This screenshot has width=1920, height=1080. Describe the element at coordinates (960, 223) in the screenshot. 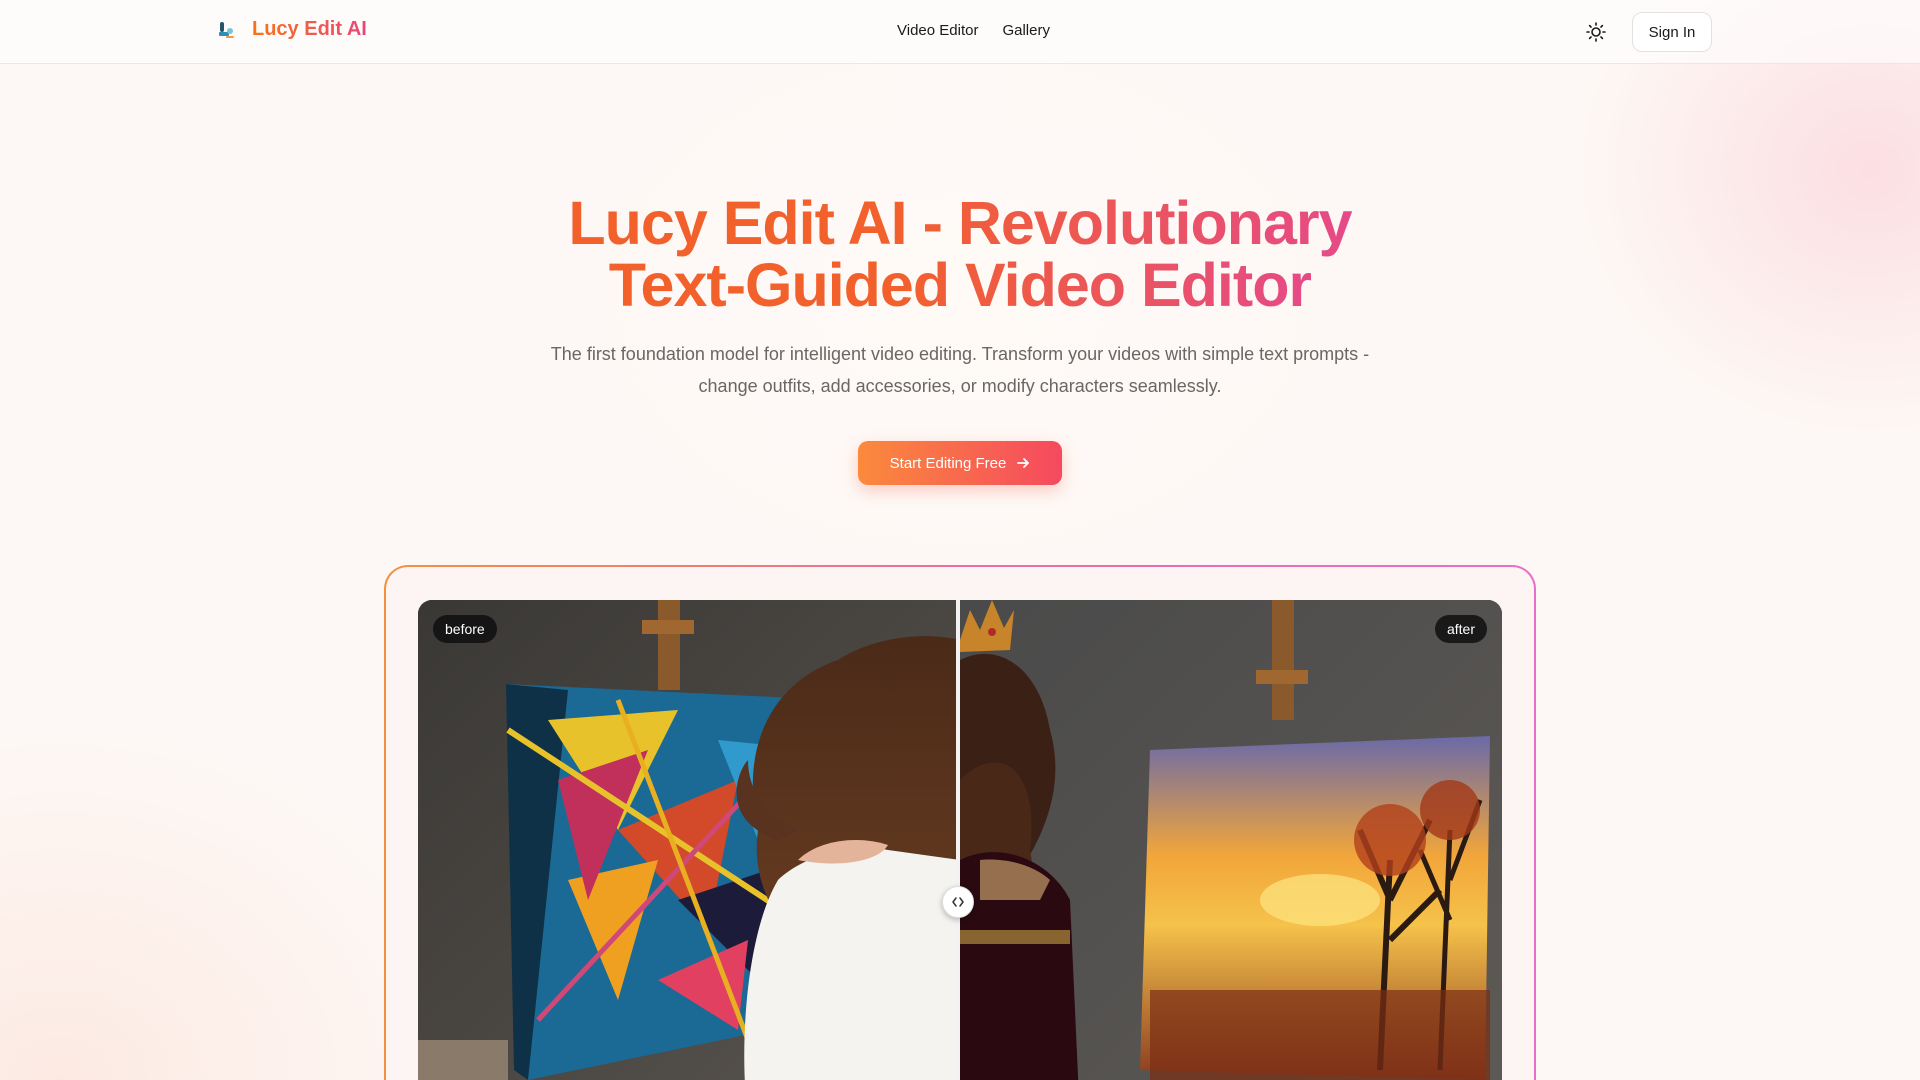

I see `hero-title-line-1: Lucy Edit AI - Revolutionary` at that location.